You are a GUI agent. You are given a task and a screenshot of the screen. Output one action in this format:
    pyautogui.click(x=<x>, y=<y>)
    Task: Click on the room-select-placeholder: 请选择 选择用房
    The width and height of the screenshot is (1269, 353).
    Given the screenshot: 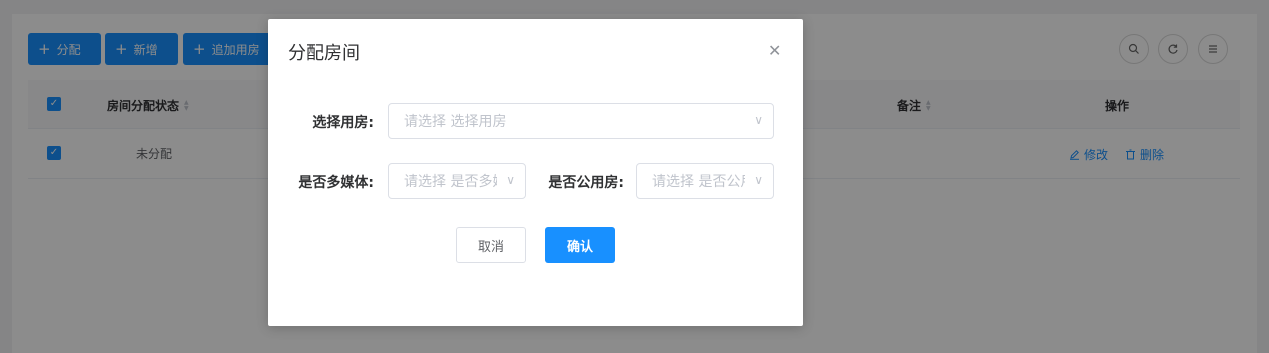 What is the action you would take?
    pyautogui.click(x=455, y=122)
    